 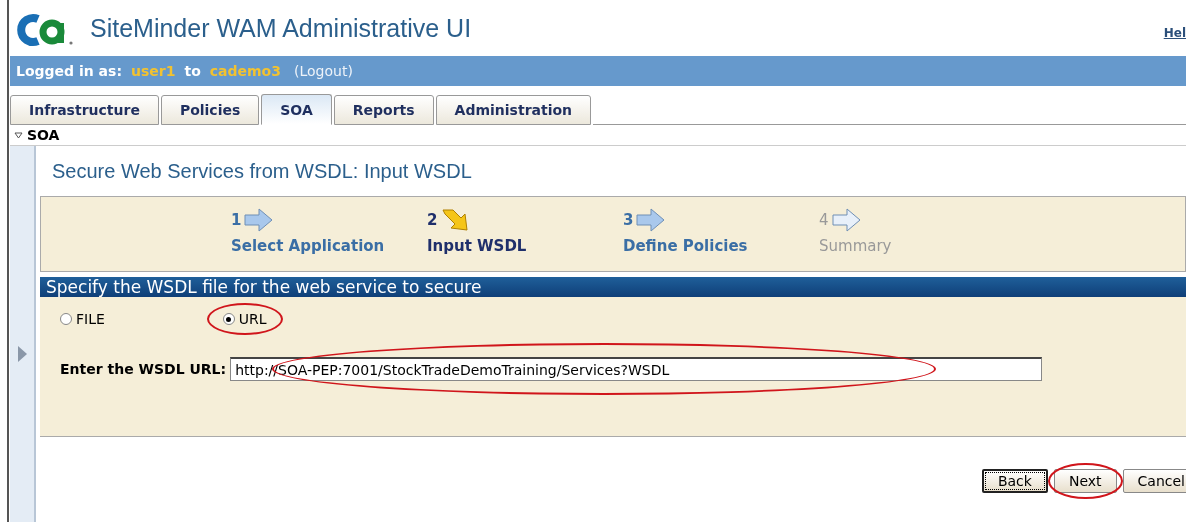 I want to click on field-label: Enter the WSDL URL:, so click(x=143, y=369).